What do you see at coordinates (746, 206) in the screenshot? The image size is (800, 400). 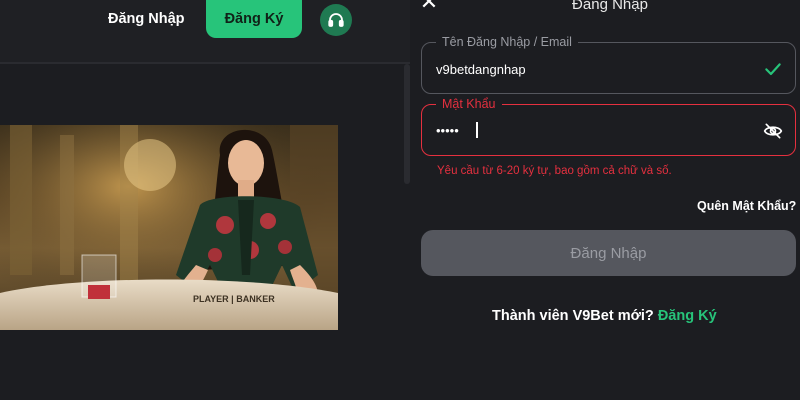 I see `forgot-password-link: Quên Mật Khẩu?` at bounding box center [746, 206].